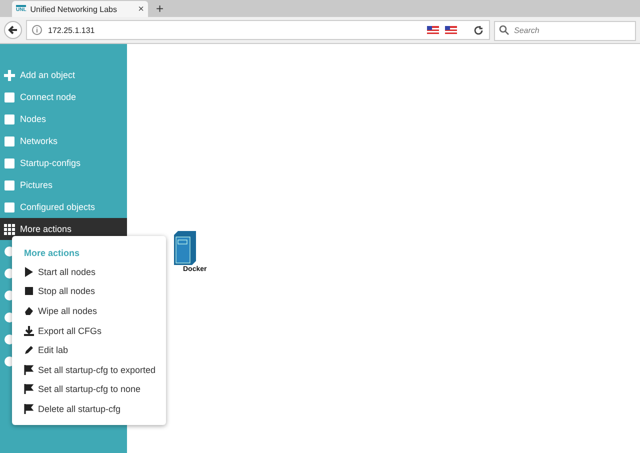 The width and height of the screenshot is (640, 453). I want to click on menu-item: Edit lab, so click(95, 350).